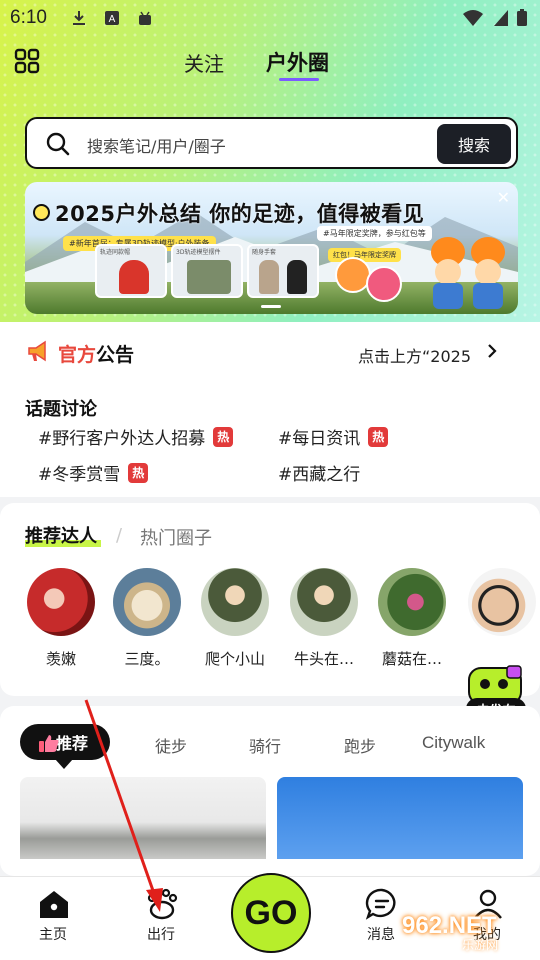  Describe the element at coordinates (501, 18) in the screenshot. I see `cellular-icon` at that location.